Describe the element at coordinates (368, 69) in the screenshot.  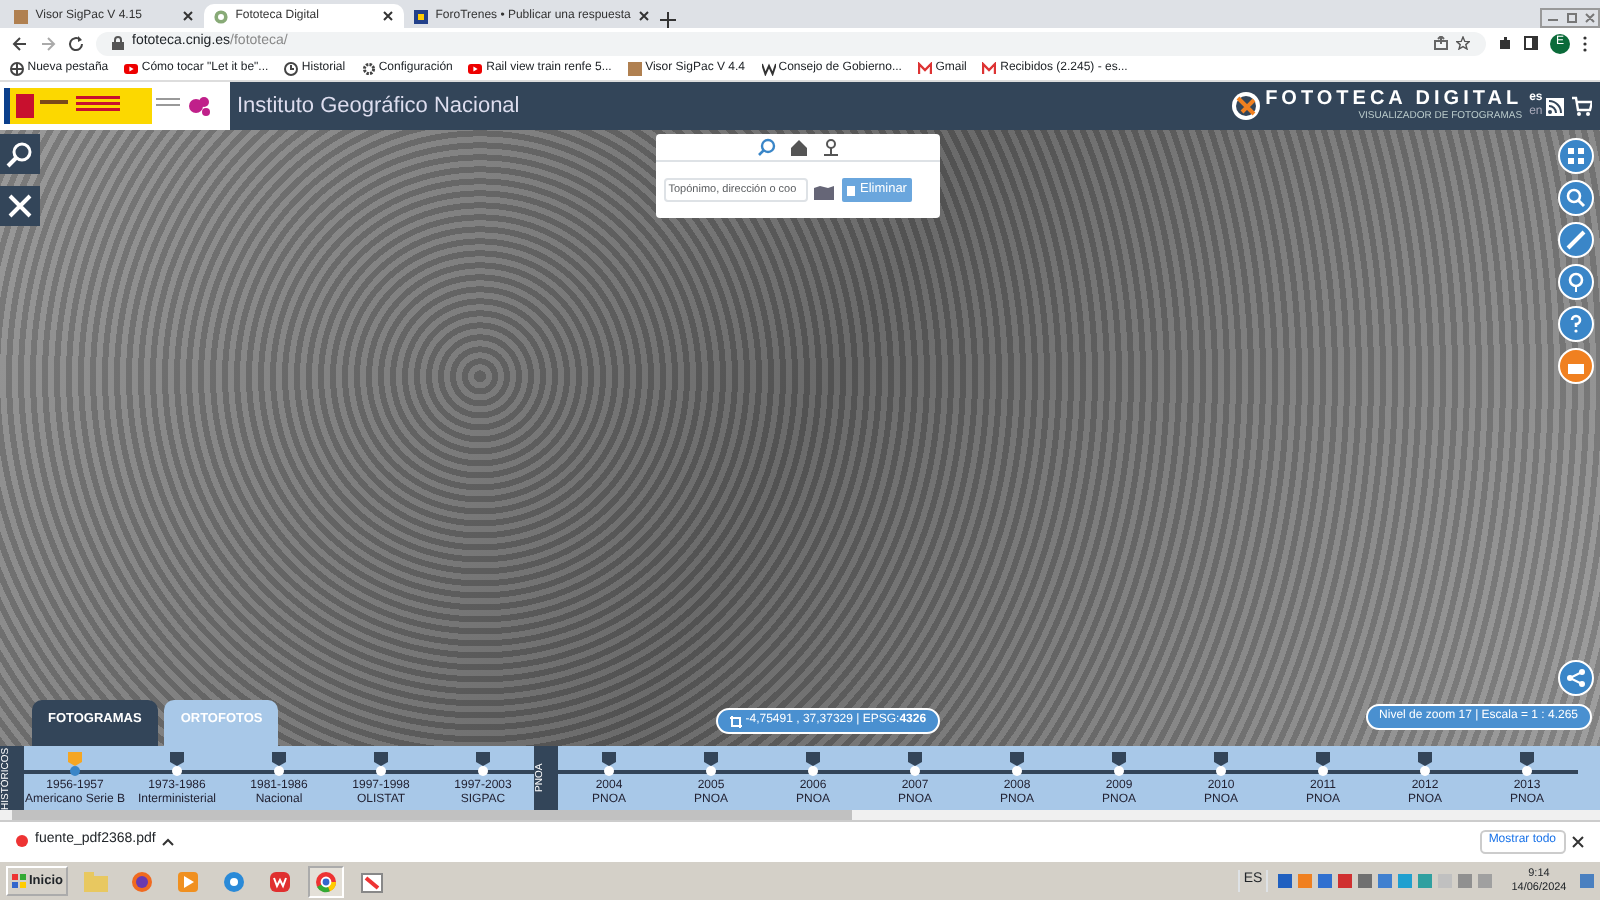
I see `gear-icon` at that location.